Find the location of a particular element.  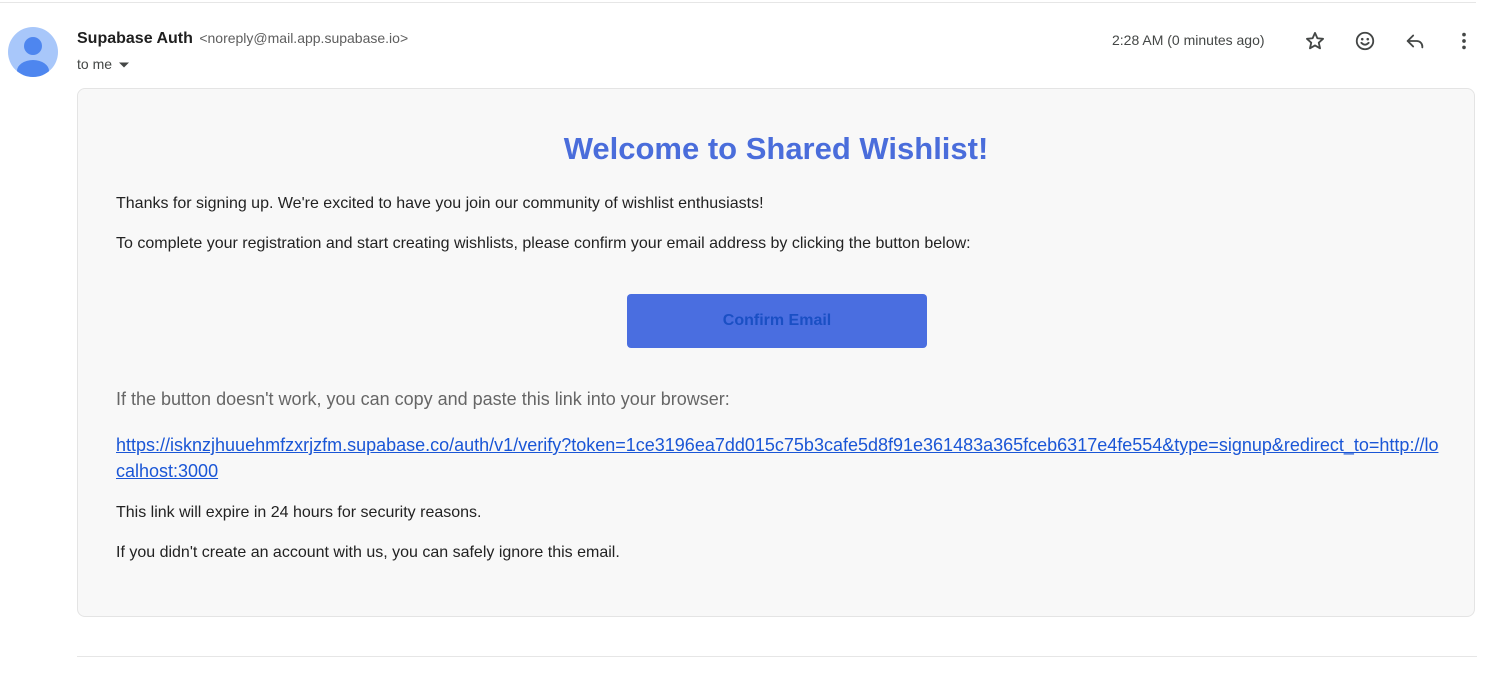

top-divider is located at coordinates (738, 2).